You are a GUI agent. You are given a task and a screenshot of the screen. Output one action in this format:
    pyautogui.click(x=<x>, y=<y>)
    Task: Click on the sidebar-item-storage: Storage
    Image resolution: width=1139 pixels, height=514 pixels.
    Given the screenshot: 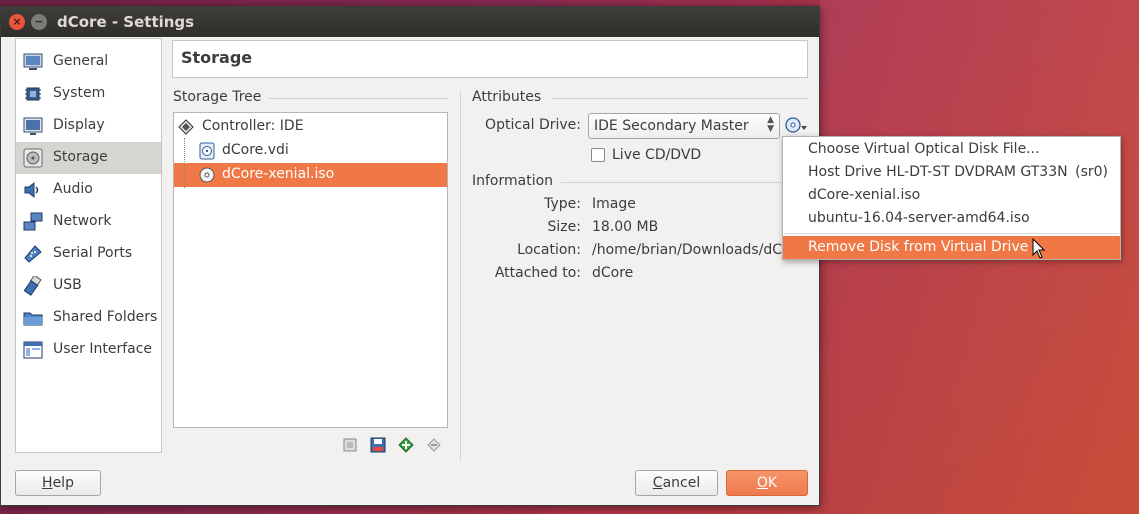 What is the action you would take?
    pyautogui.click(x=88, y=158)
    